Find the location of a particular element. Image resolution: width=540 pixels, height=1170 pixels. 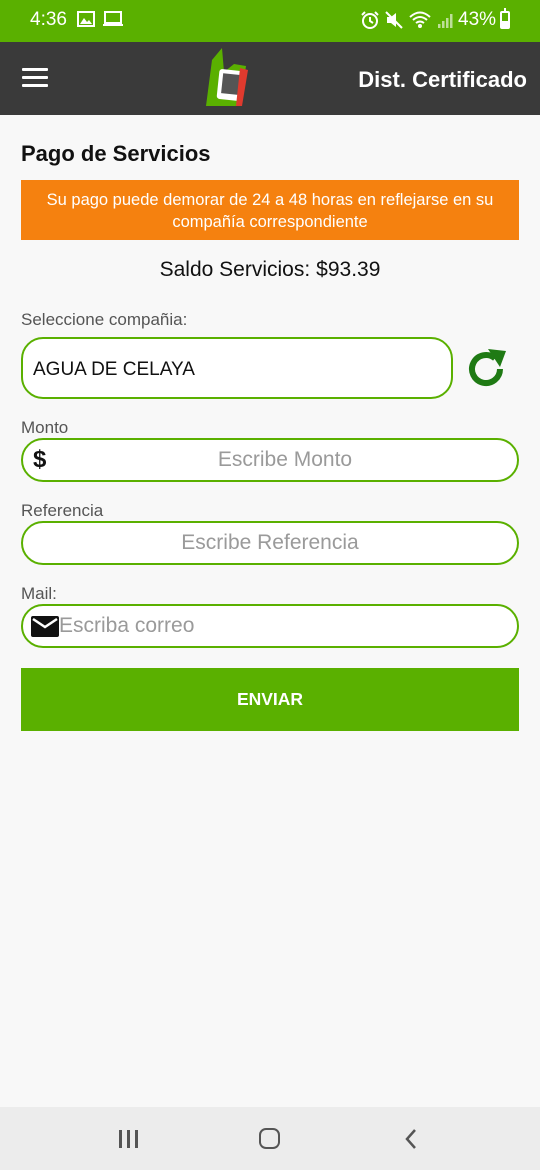

screen-cast-icon is located at coordinates (113, 18).